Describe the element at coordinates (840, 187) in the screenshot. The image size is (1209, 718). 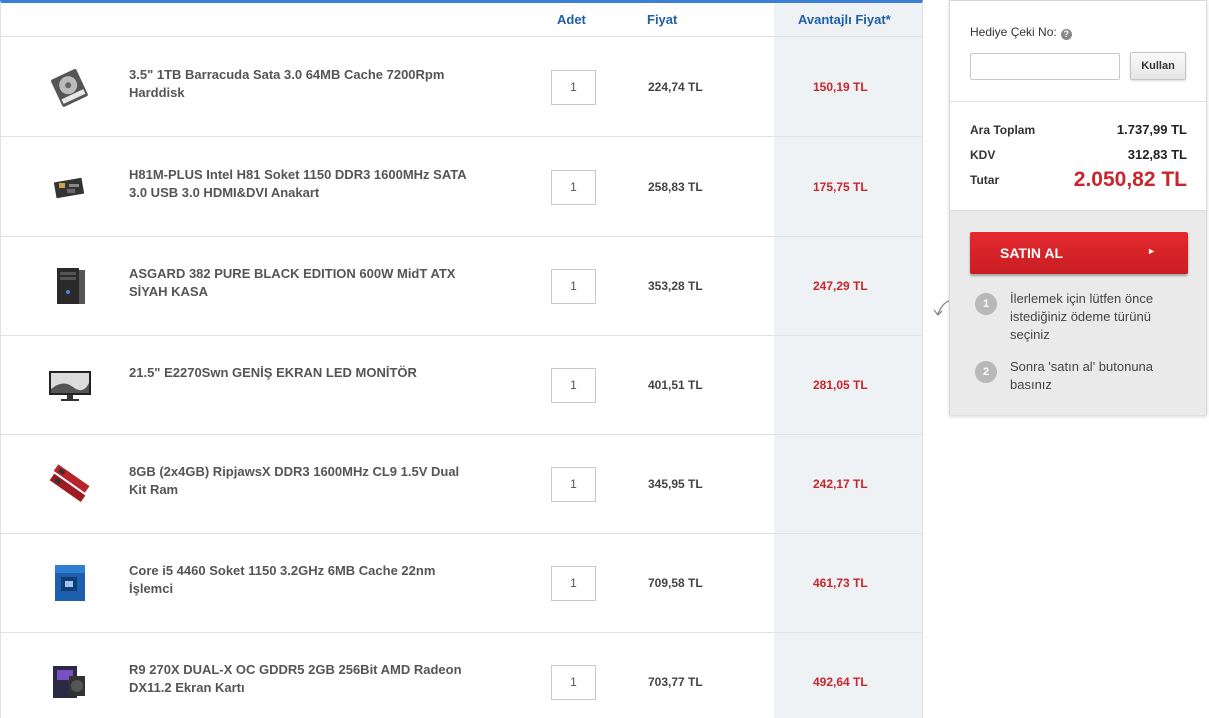
I see `advantage-price: 175,75 TL` at that location.